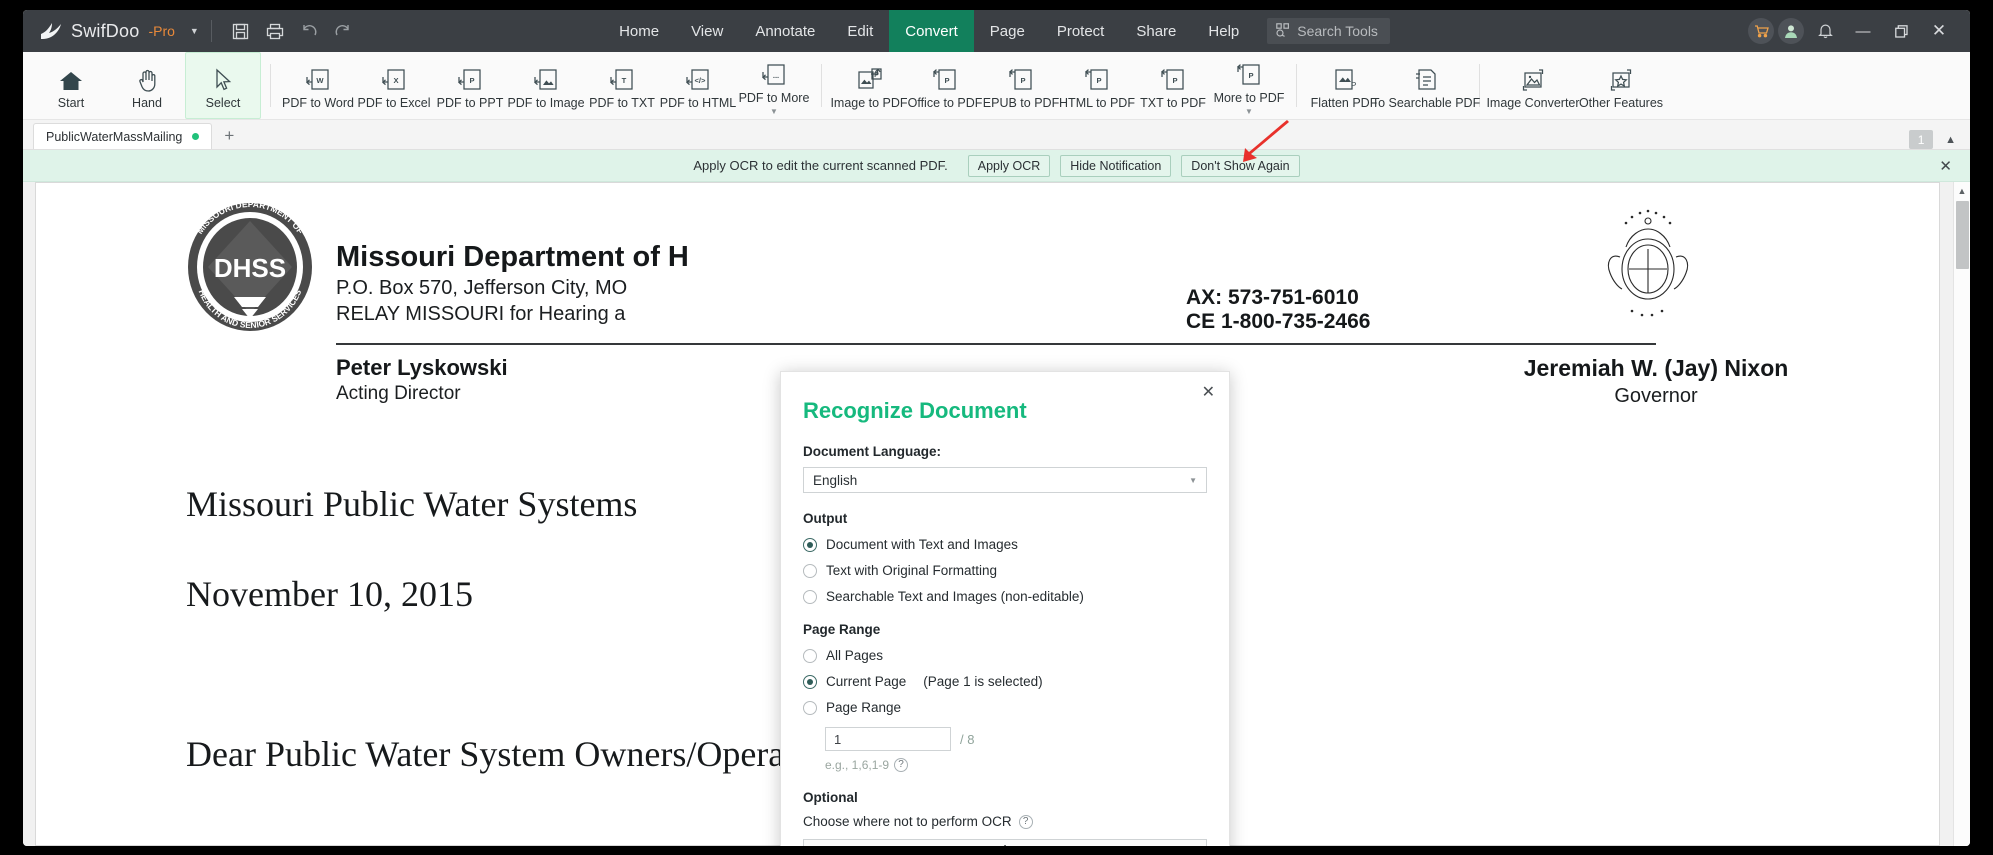 The width and height of the screenshot is (1993, 855). I want to click on radio-label: All Pages, so click(855, 655).